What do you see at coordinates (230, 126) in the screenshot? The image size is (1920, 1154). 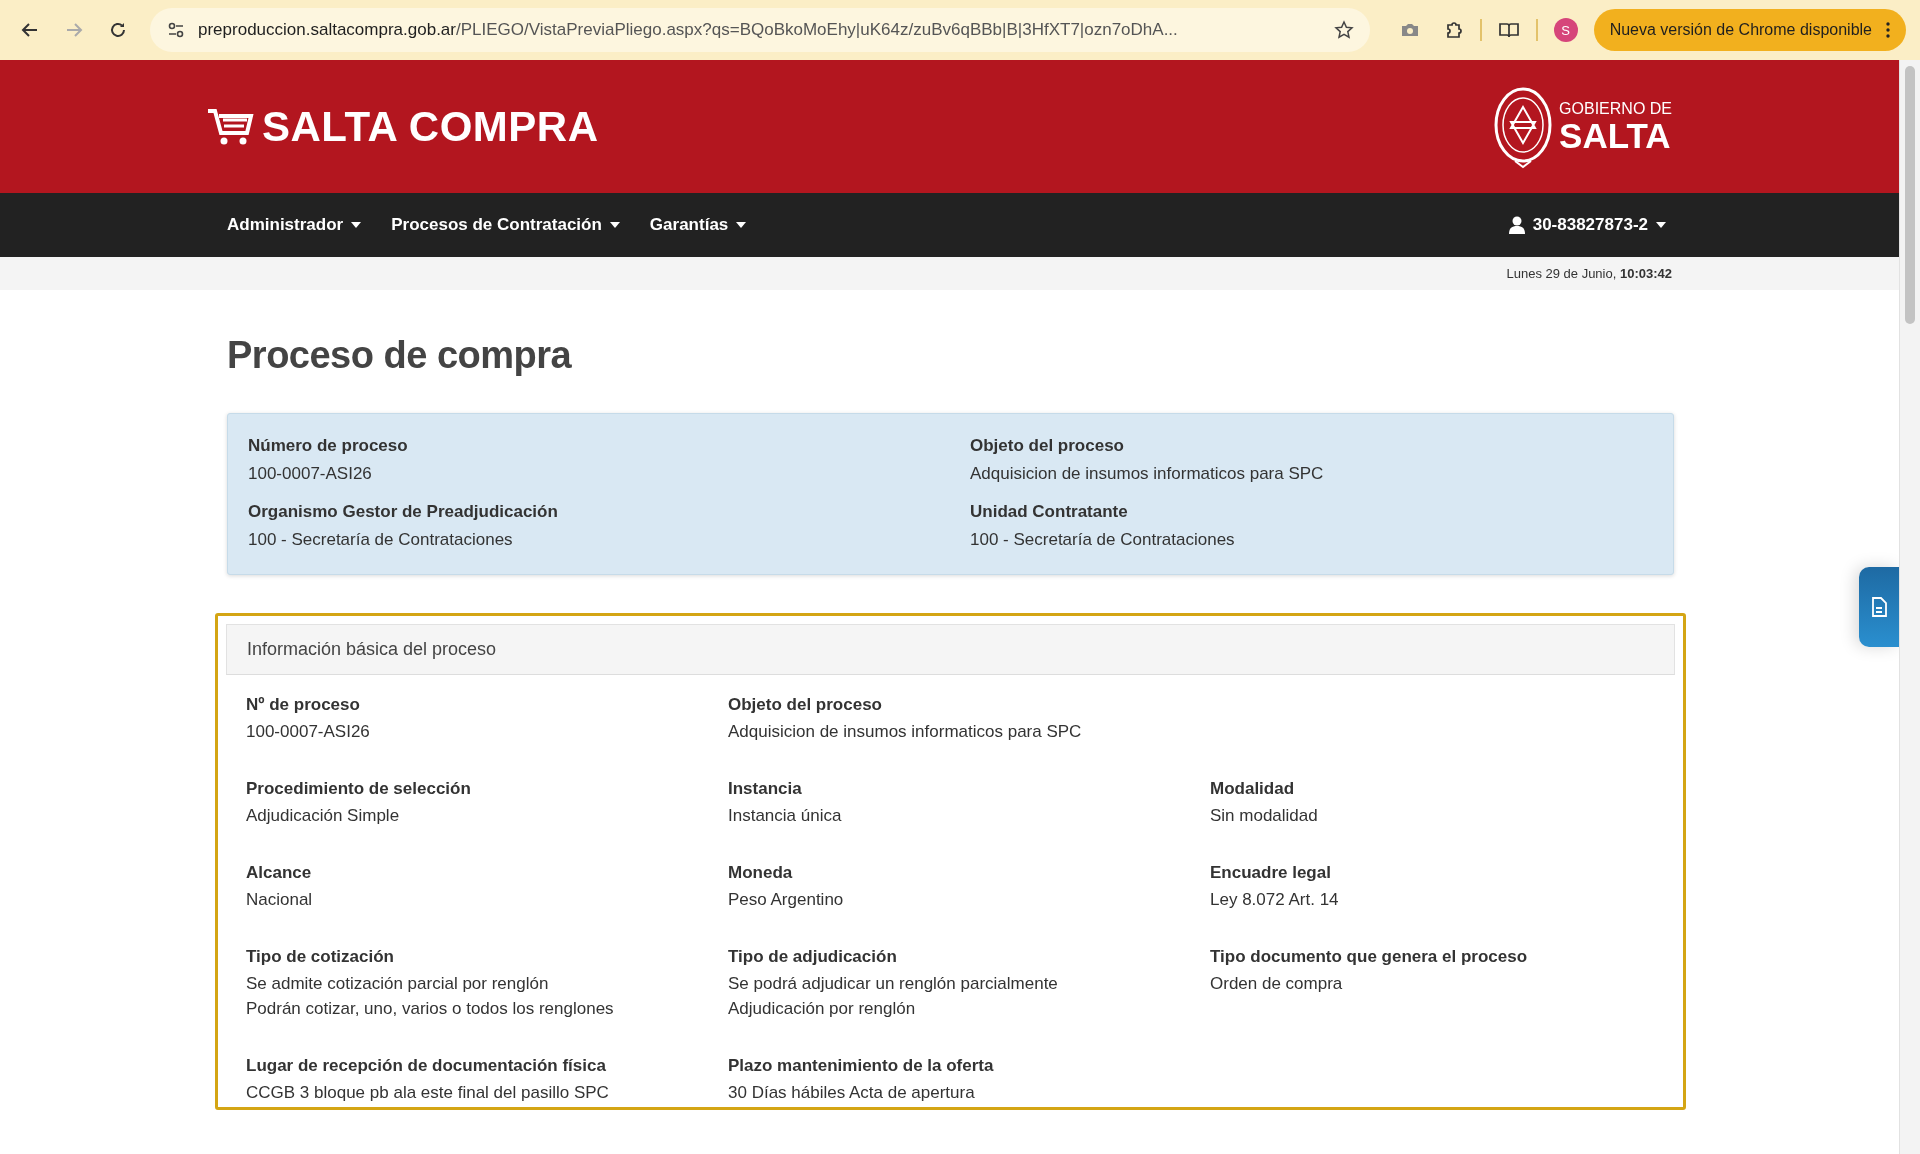 I see `cart-icon` at bounding box center [230, 126].